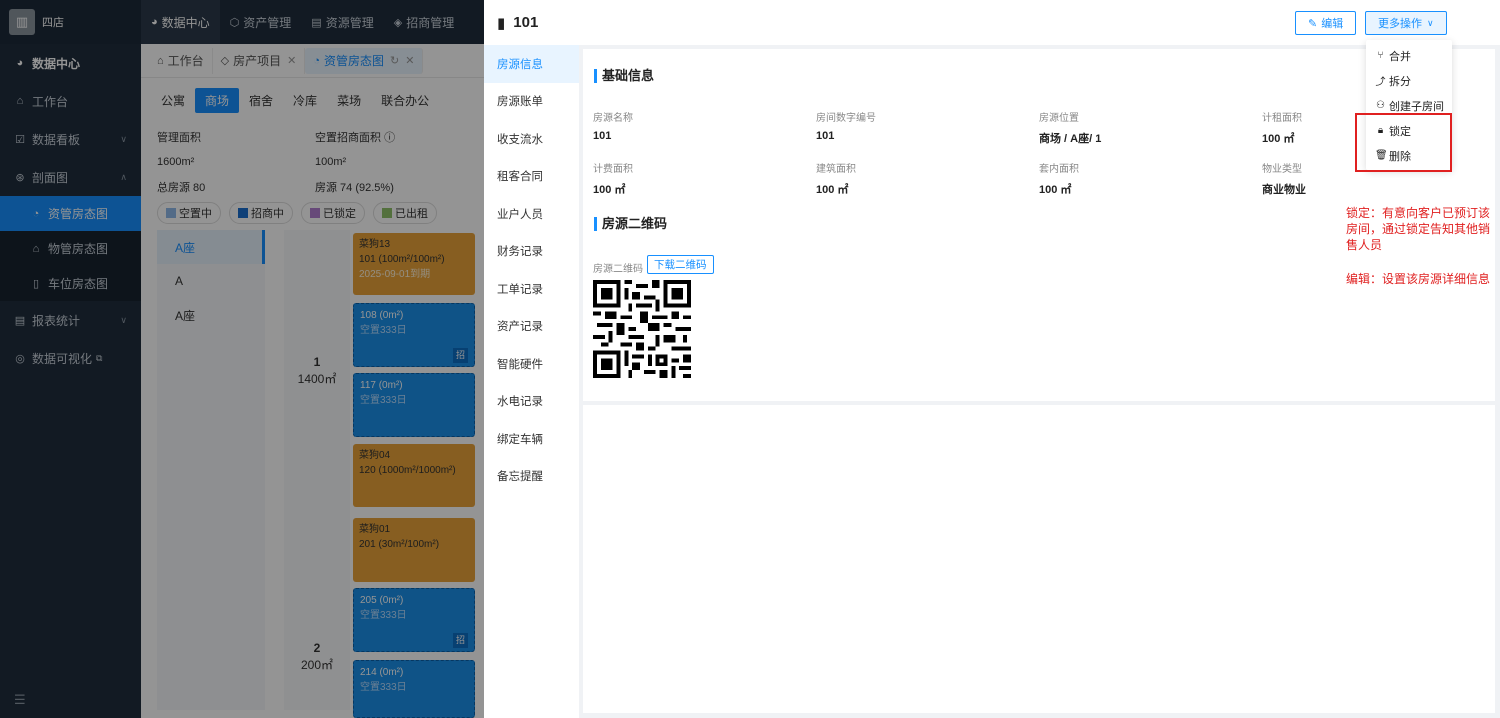 Image resolution: width=1500 pixels, height=718 pixels. What do you see at coordinates (613, 169) in the screenshot?
I see `field-label: 计费面积` at bounding box center [613, 169].